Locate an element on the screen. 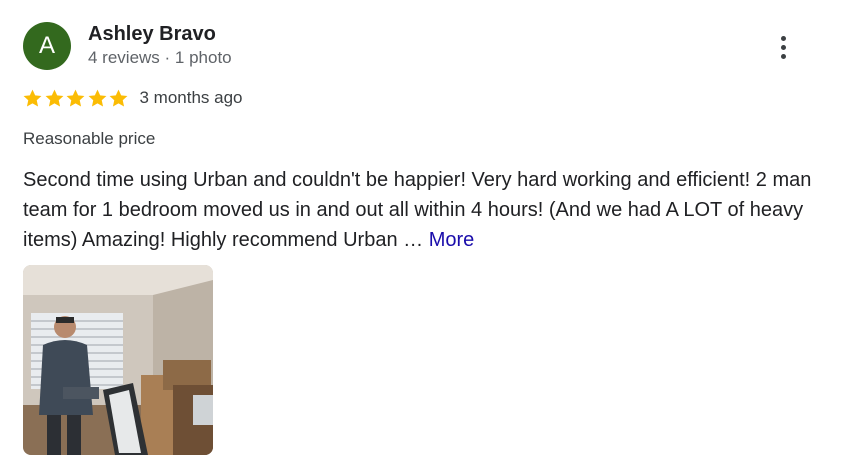  more-vert-icon is located at coordinates (783, 38).